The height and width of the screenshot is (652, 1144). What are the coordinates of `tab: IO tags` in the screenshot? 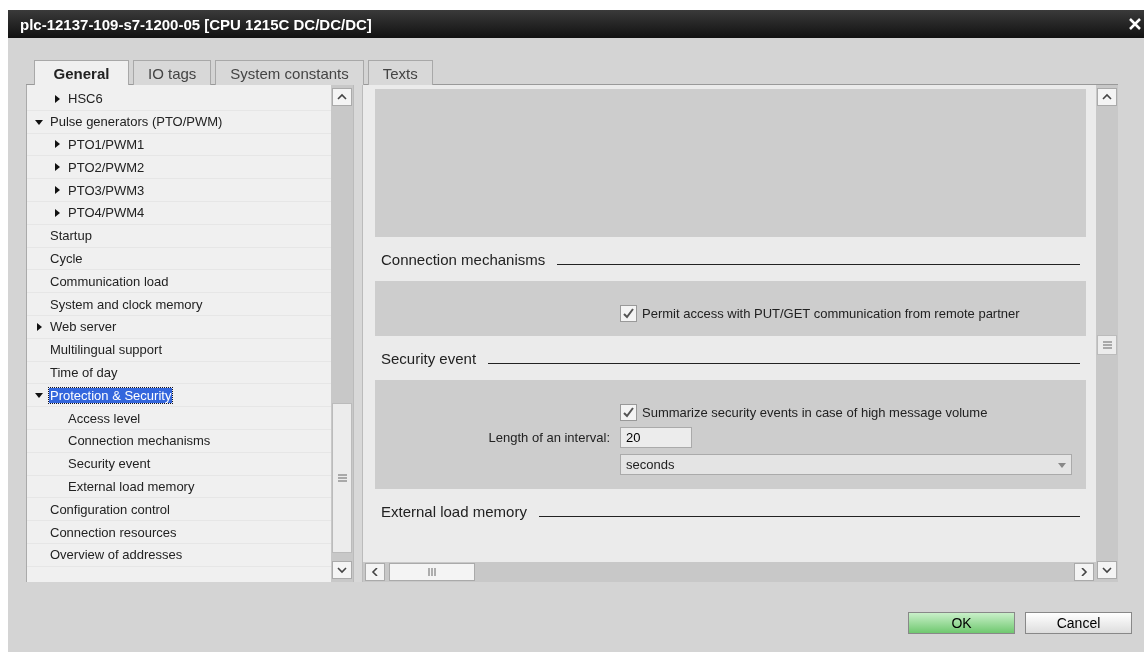 It's located at (172, 72).